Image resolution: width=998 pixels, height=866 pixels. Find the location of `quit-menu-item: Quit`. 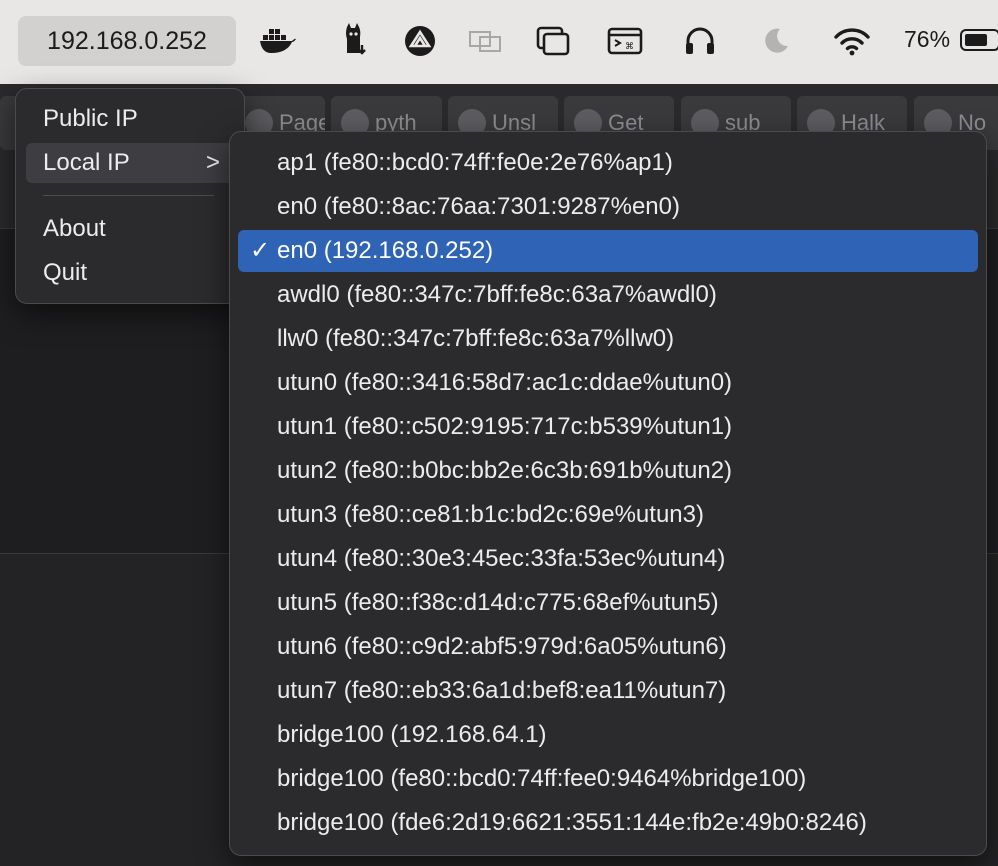

quit-menu-item: Quit is located at coordinates (130, 273).